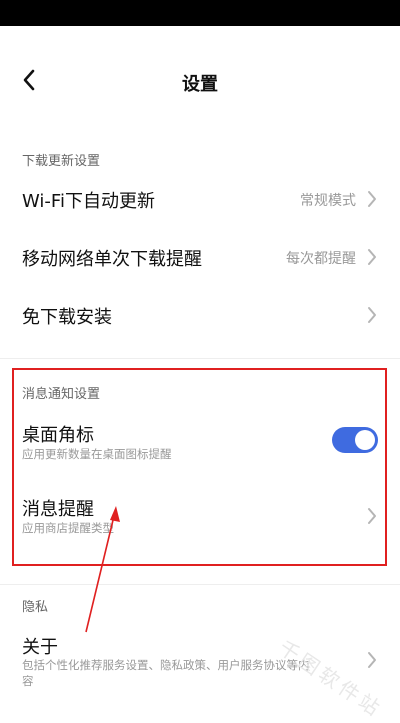 The image size is (400, 723). What do you see at coordinates (61, 161) in the screenshot?
I see `section-title-download: 下载更新设置` at bounding box center [61, 161].